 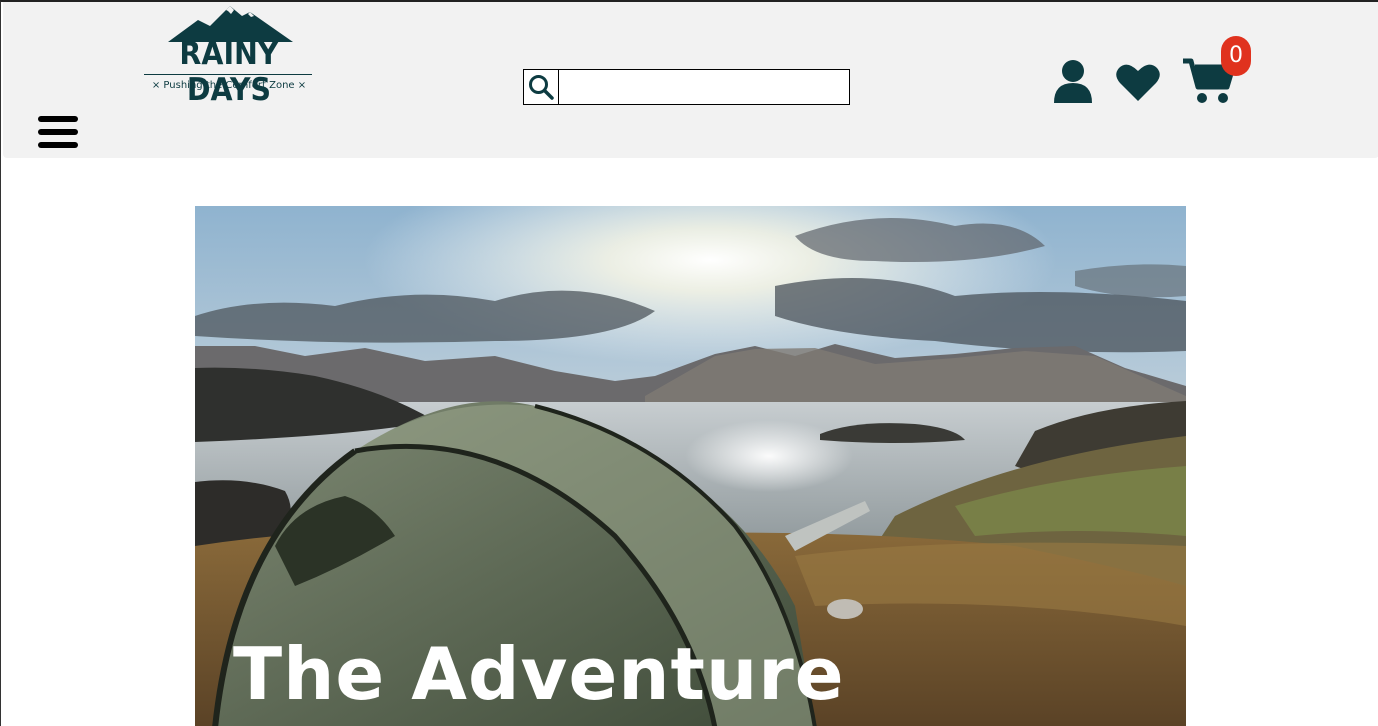 I want to click on logo-divider, so click(x=228, y=74).